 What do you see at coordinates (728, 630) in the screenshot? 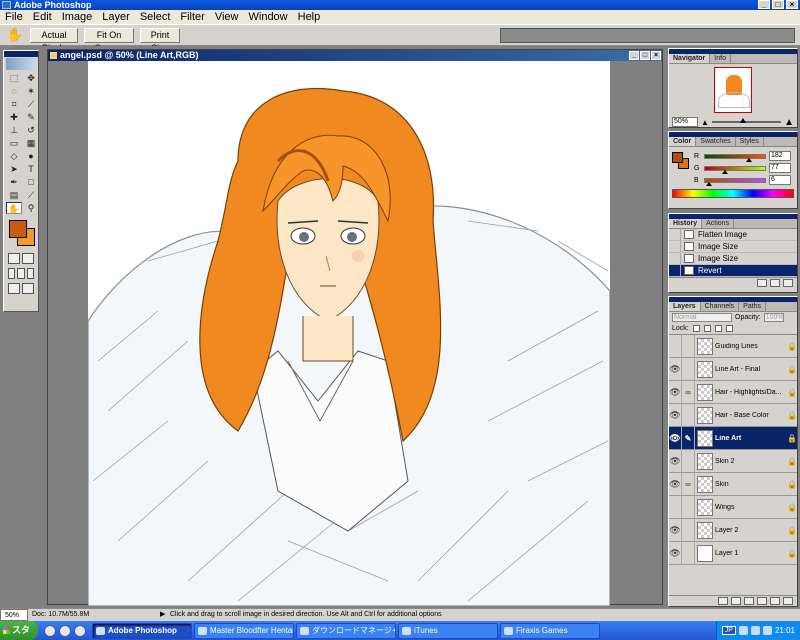
I see `ime-indicator: JP` at bounding box center [728, 630].